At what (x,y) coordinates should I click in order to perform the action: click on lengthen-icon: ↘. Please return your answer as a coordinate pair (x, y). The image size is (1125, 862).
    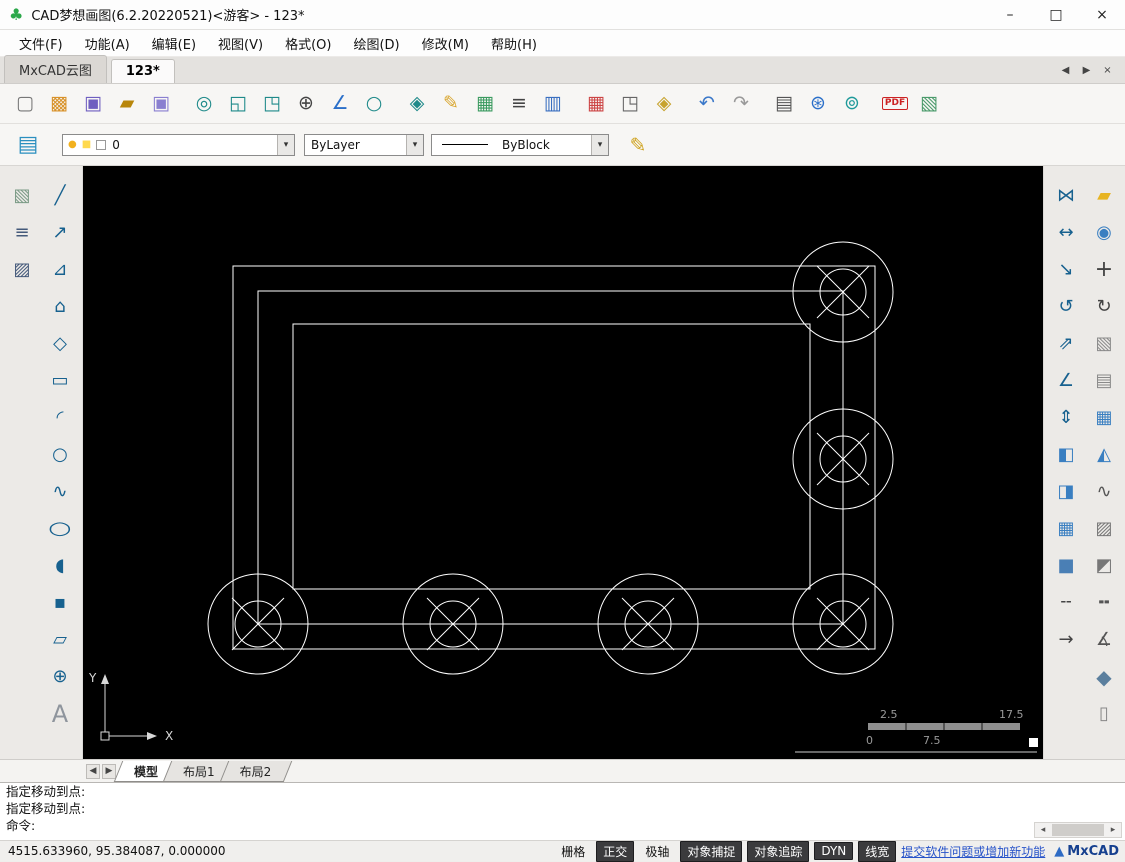
    Looking at the image, I should click on (1066, 270).